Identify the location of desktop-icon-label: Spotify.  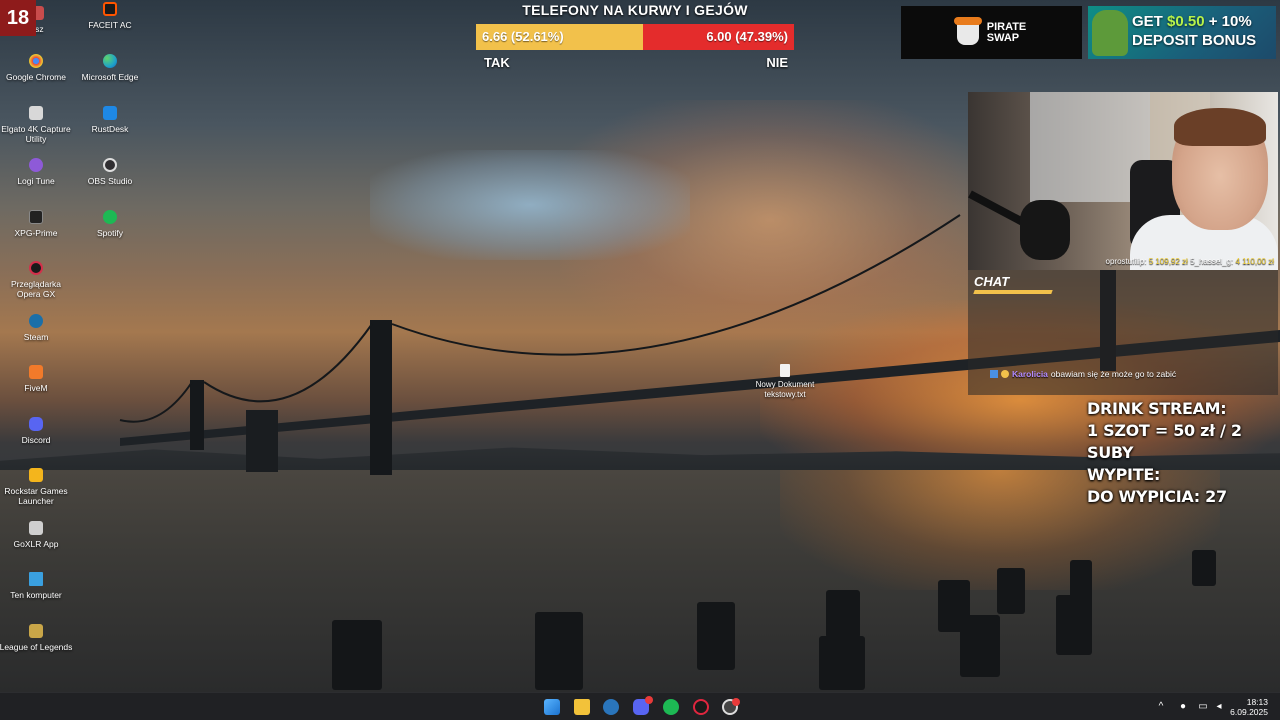
(110, 233).